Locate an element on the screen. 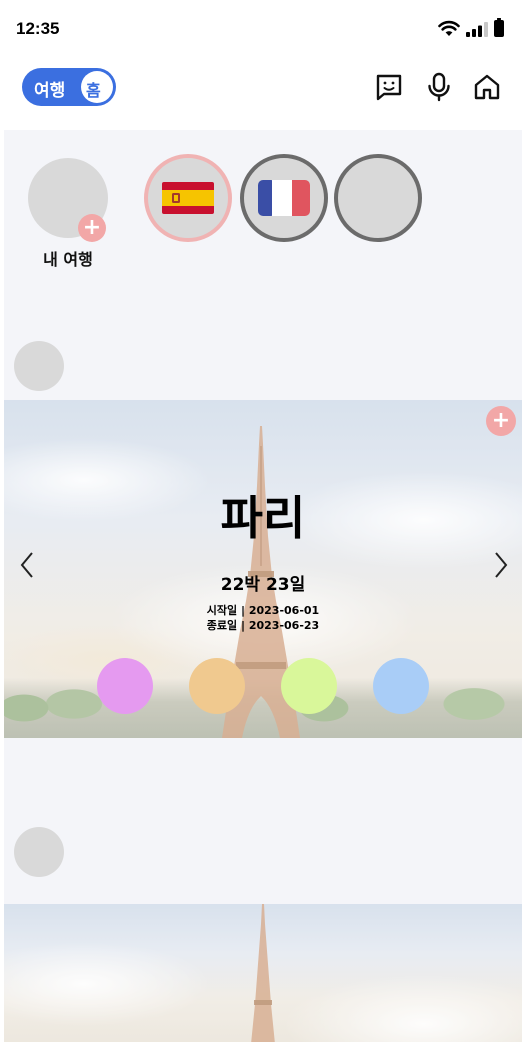  travel-home-toggle: 여행 홈 is located at coordinates (69, 87).